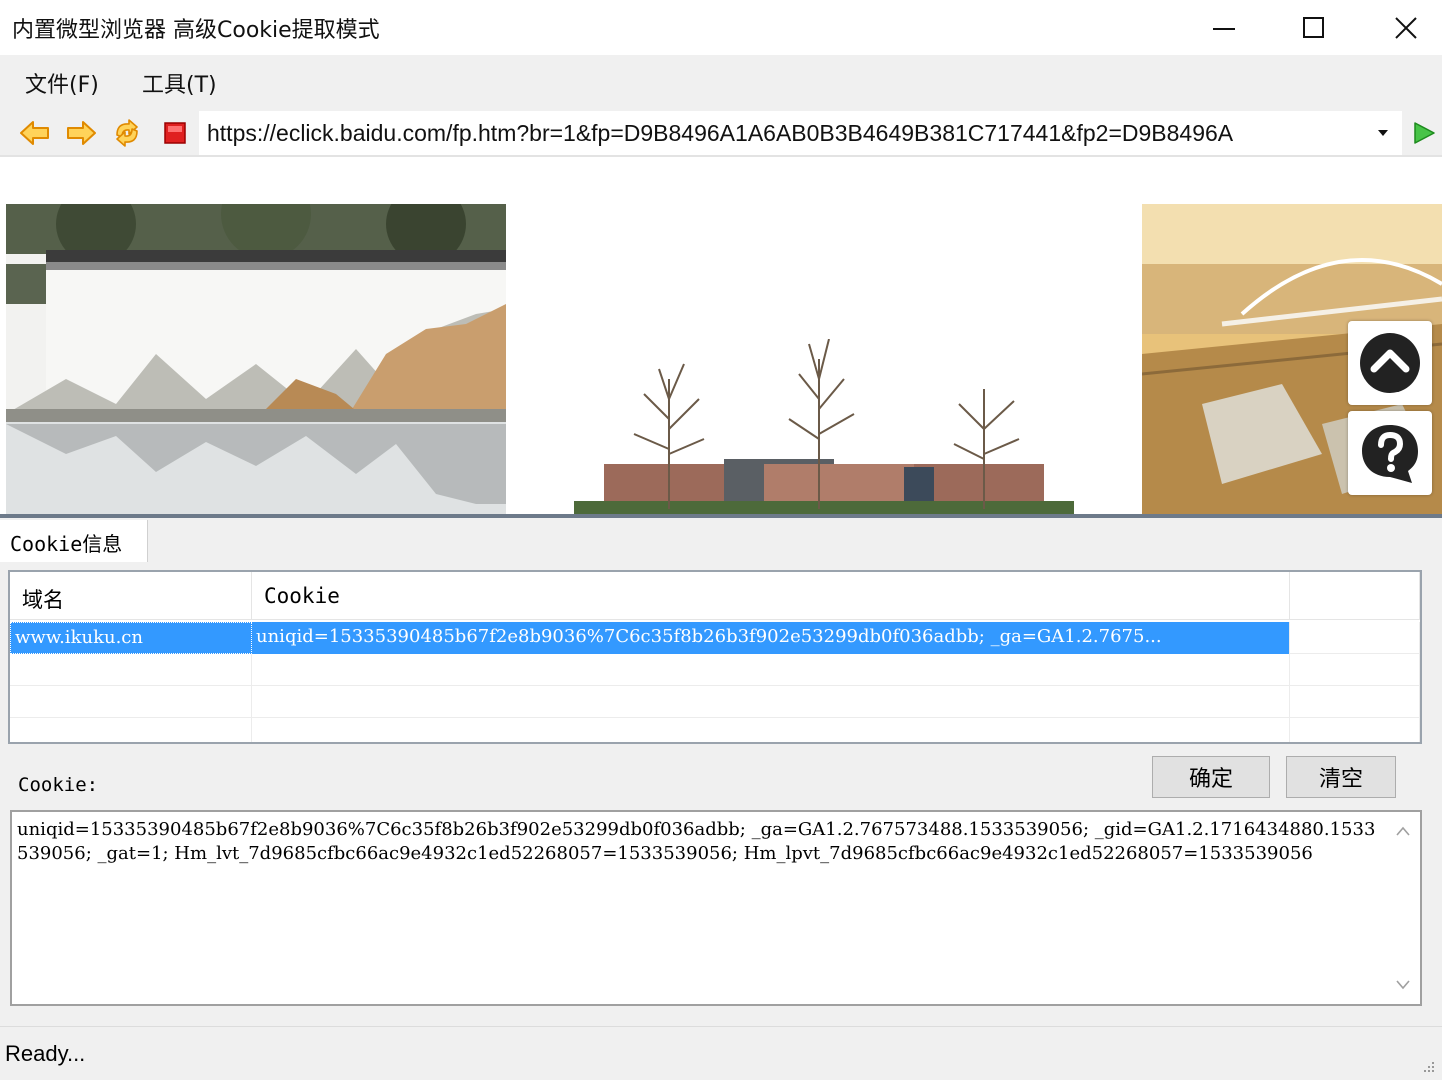 This screenshot has height=1080, width=1442. I want to click on menu-bar: 文件(F) 工具(T), so click(721, 81).